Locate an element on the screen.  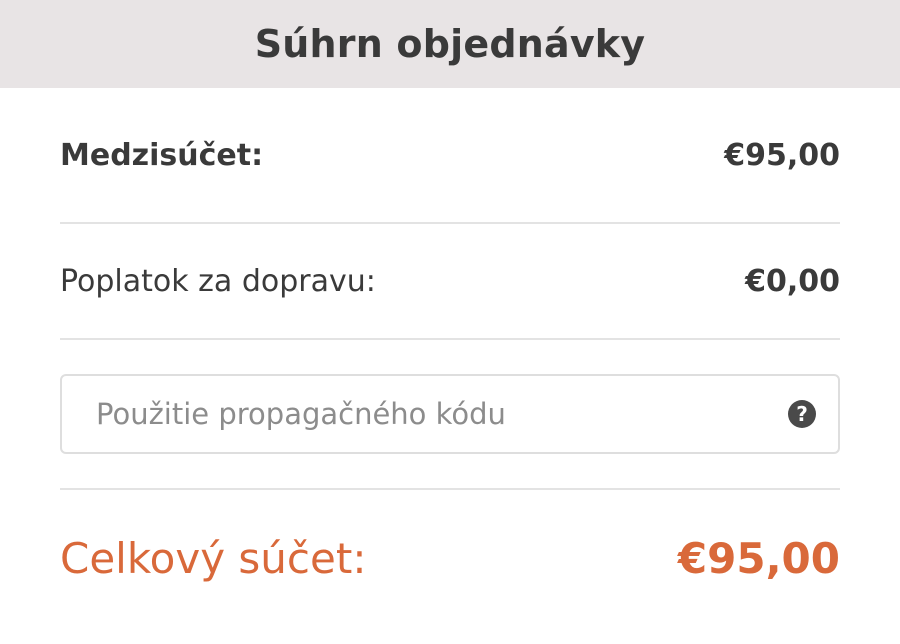
shipping-label: Poplatok za dopravu: is located at coordinates (218, 281).